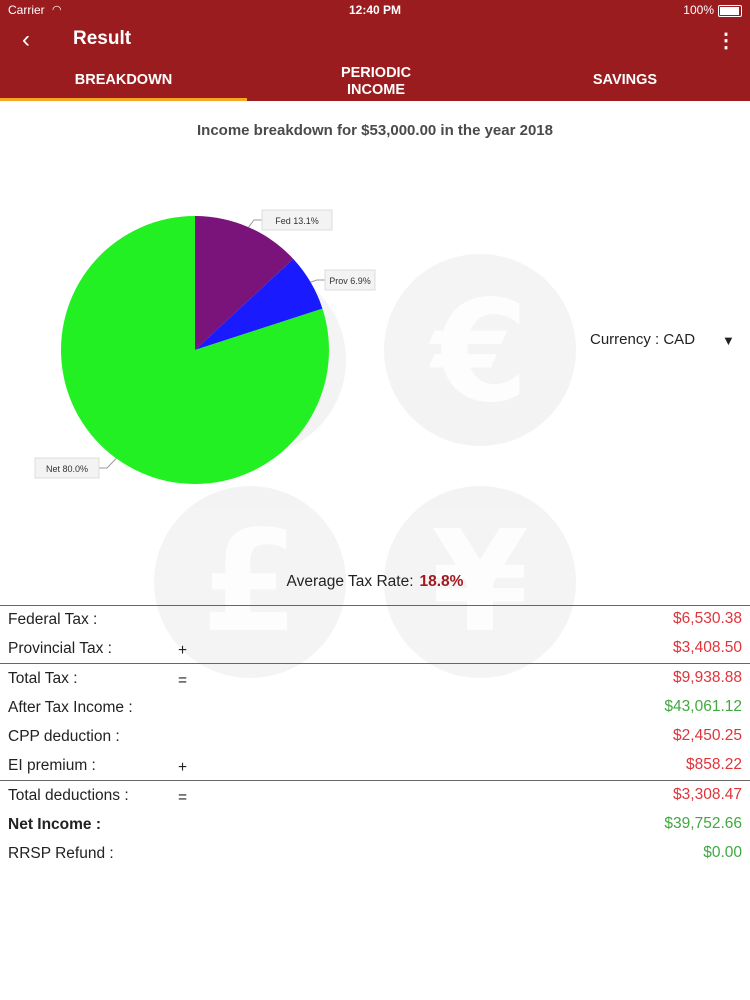 This screenshot has width=750, height=1000. I want to click on average-tax-rate-value: 18.8%, so click(441, 581).